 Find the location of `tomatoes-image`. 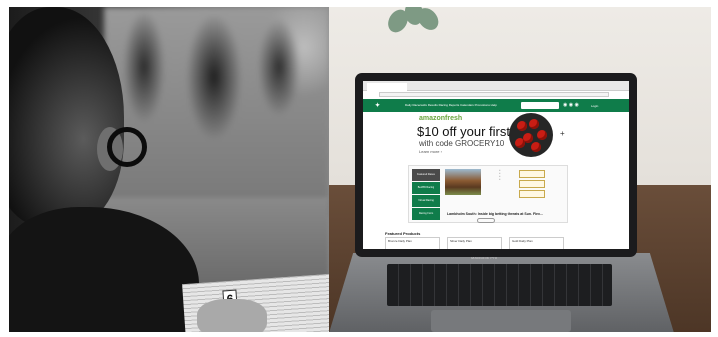

tomatoes-image is located at coordinates (531, 135).